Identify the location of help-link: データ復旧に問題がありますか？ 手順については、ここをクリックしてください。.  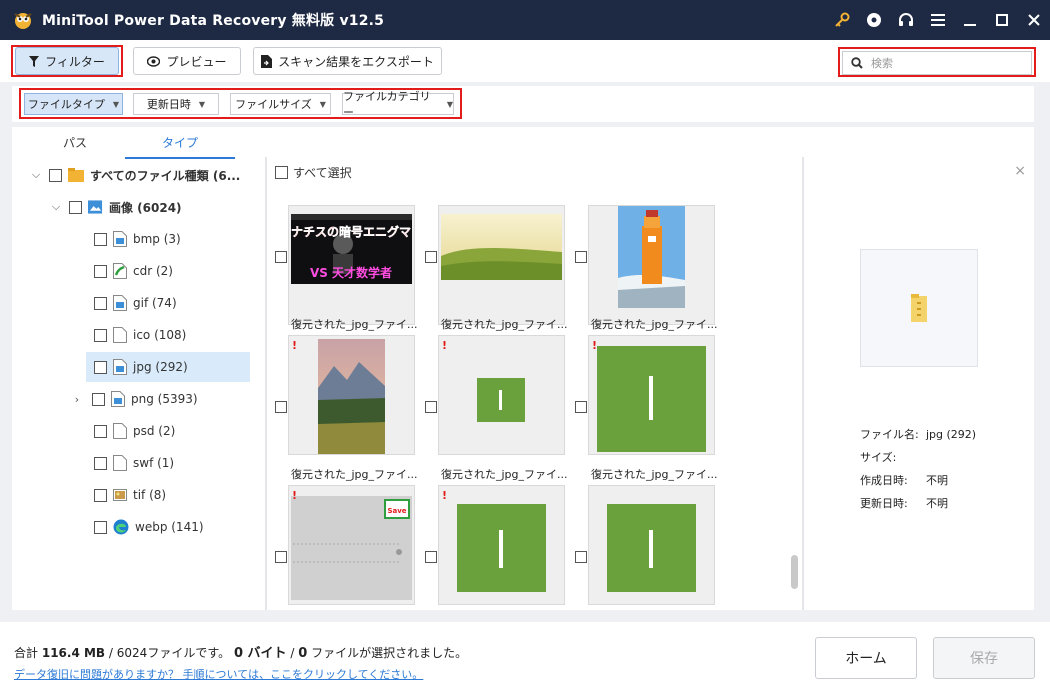
(218, 674).